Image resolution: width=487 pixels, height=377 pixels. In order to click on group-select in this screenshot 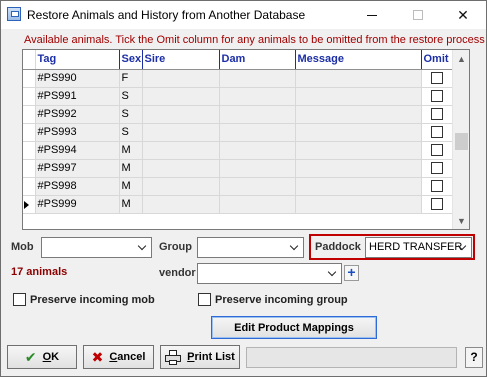, I will do `click(250, 247)`.